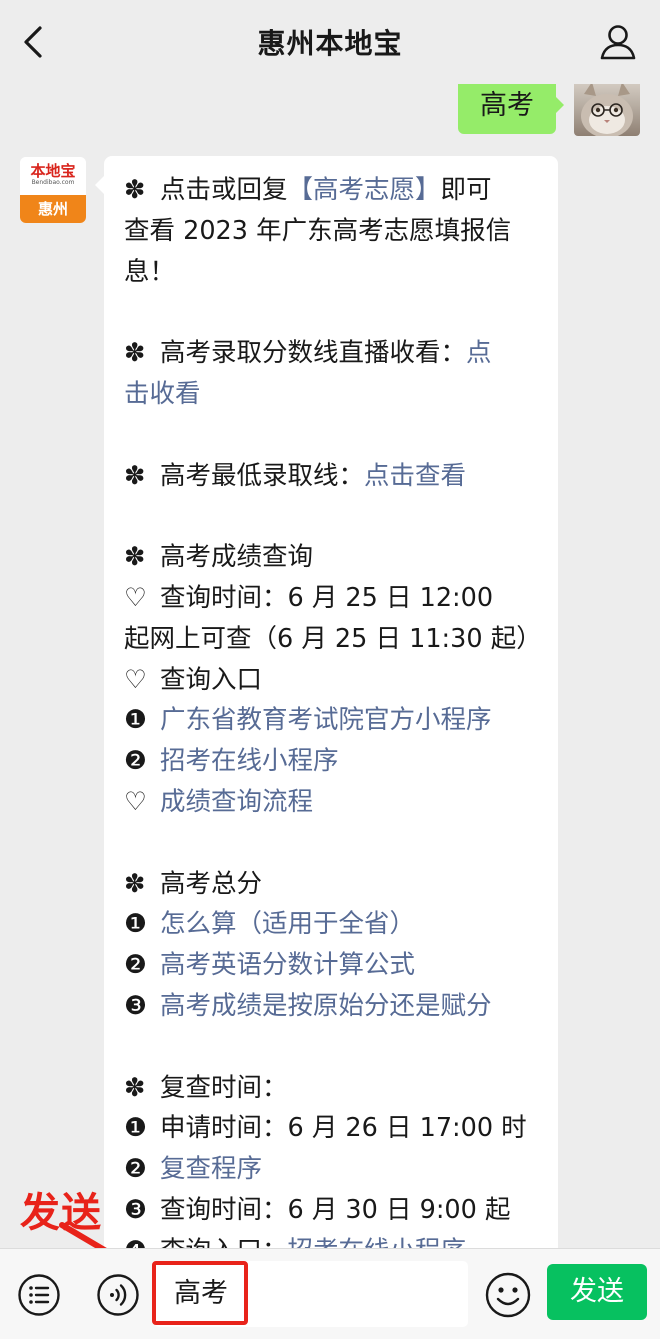  Describe the element at coordinates (327, 597) in the screenshot. I see `line-text: 查询时间：6 月 25 日 12:00` at that location.